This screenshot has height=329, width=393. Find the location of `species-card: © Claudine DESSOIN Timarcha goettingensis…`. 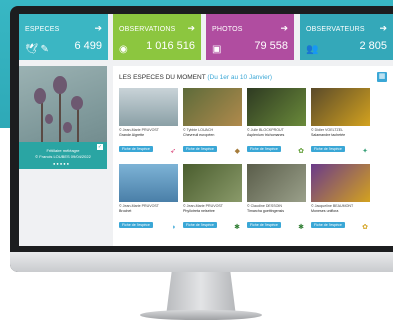

species-card: © Claudine DESSOIN Timarcha goettingensis… is located at coordinates (276, 197).